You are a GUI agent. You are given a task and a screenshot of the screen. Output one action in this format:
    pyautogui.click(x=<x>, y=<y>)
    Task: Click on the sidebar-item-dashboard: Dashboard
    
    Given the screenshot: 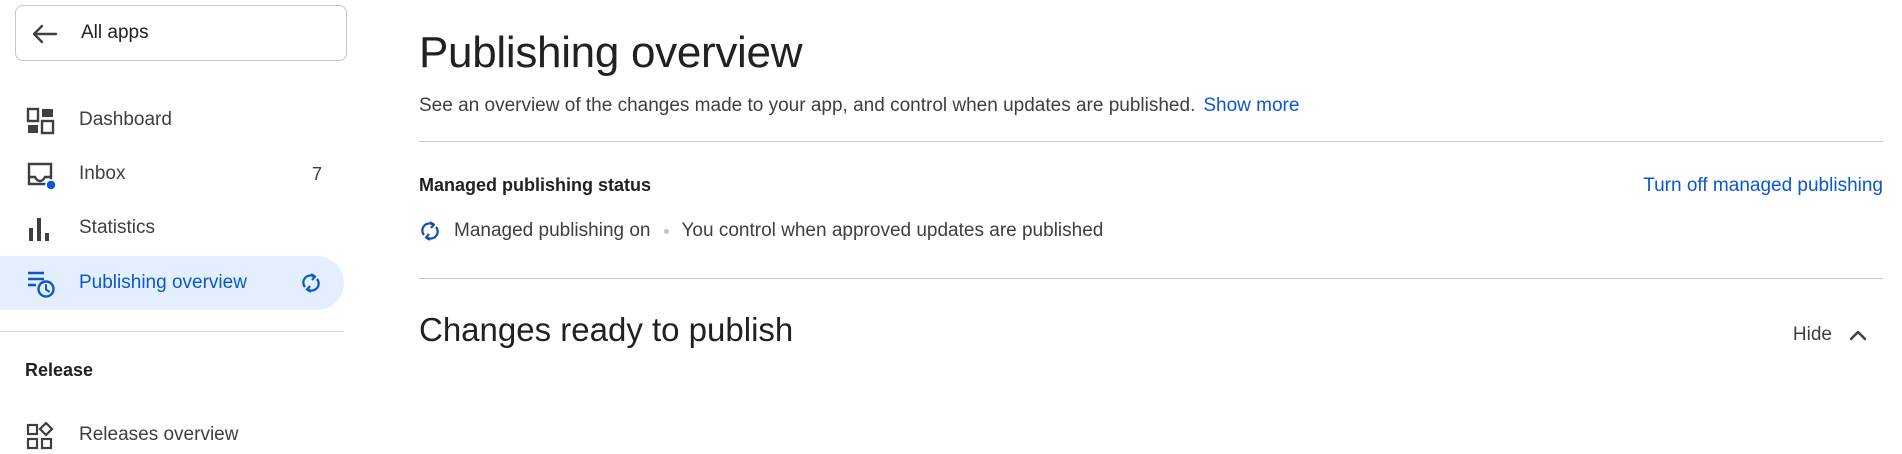 What is the action you would take?
    pyautogui.click(x=172, y=120)
    